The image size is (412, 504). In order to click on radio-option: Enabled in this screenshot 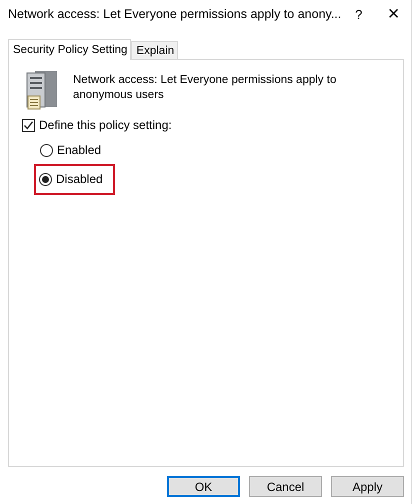, I will do `click(73, 150)`.